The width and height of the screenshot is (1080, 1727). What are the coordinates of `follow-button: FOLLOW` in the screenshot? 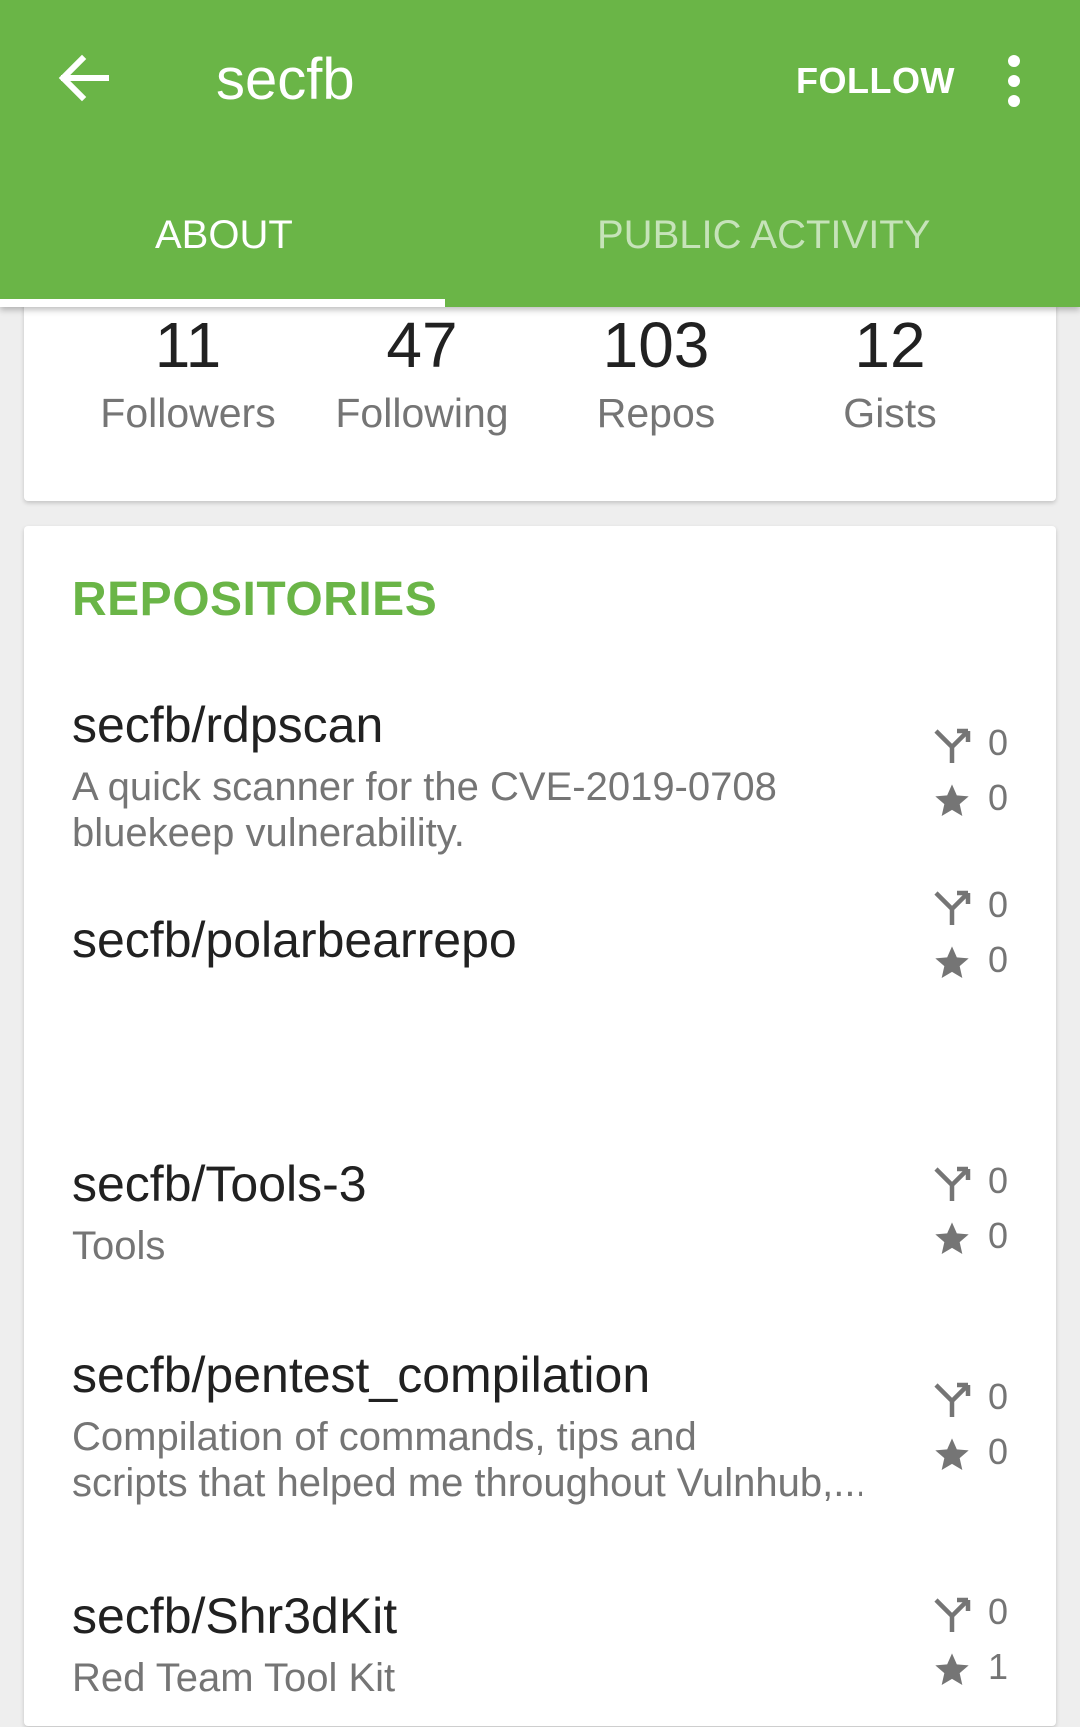 It's located at (875, 81).